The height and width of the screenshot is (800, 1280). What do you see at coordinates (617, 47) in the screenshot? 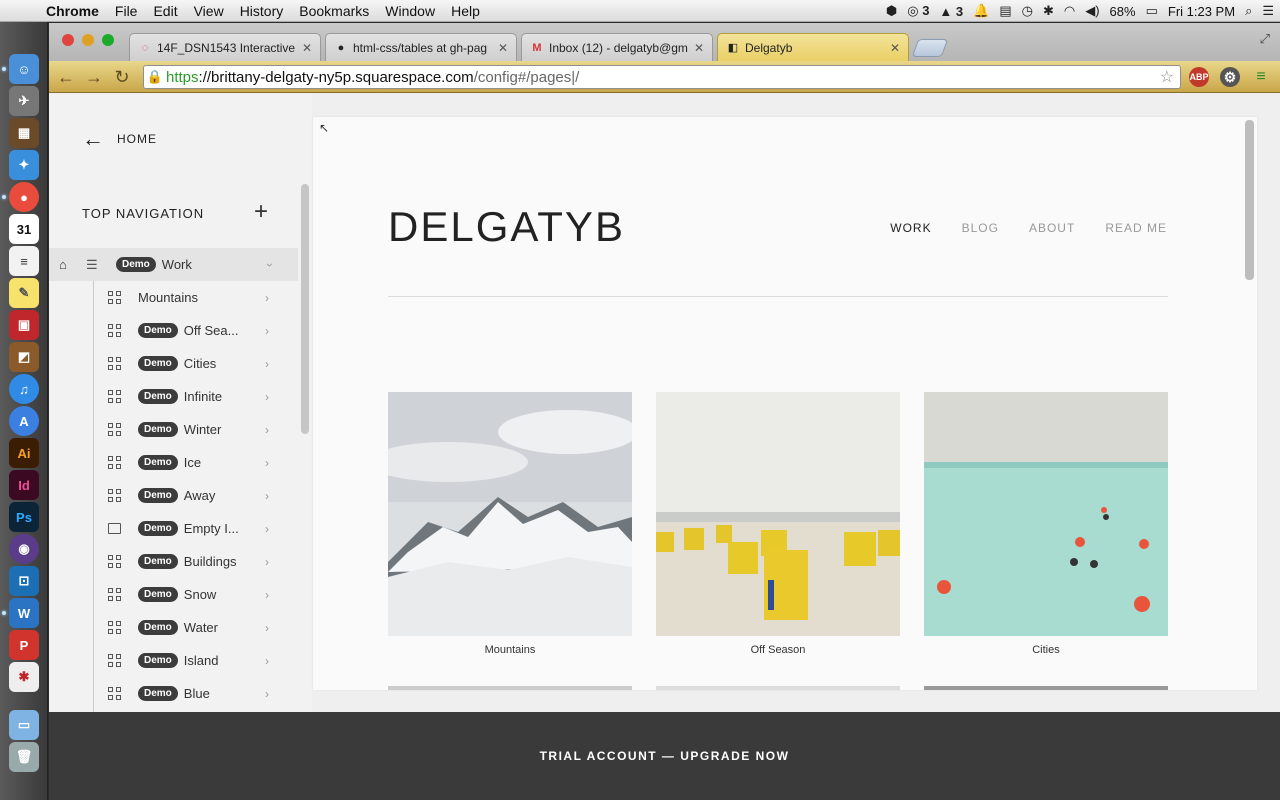
I see `tab-gmail: M Inbox (12) - delgatyb@gm ✕` at bounding box center [617, 47].